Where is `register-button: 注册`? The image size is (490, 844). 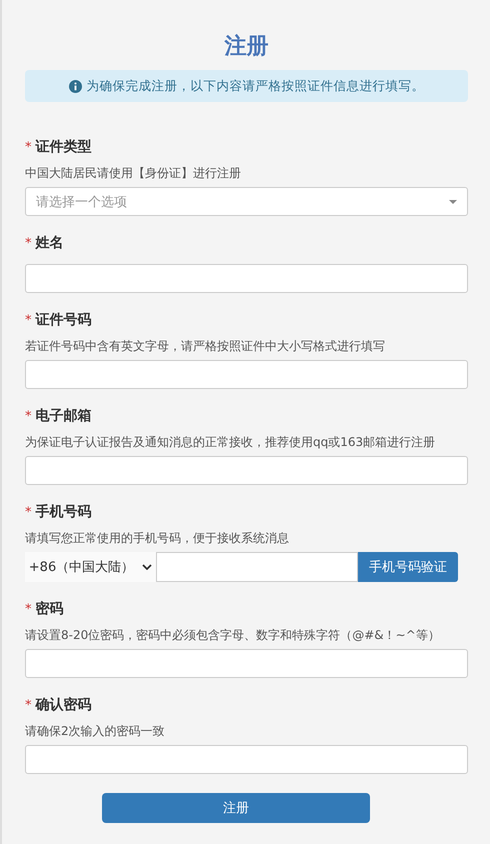
register-button: 注册 is located at coordinates (236, 808).